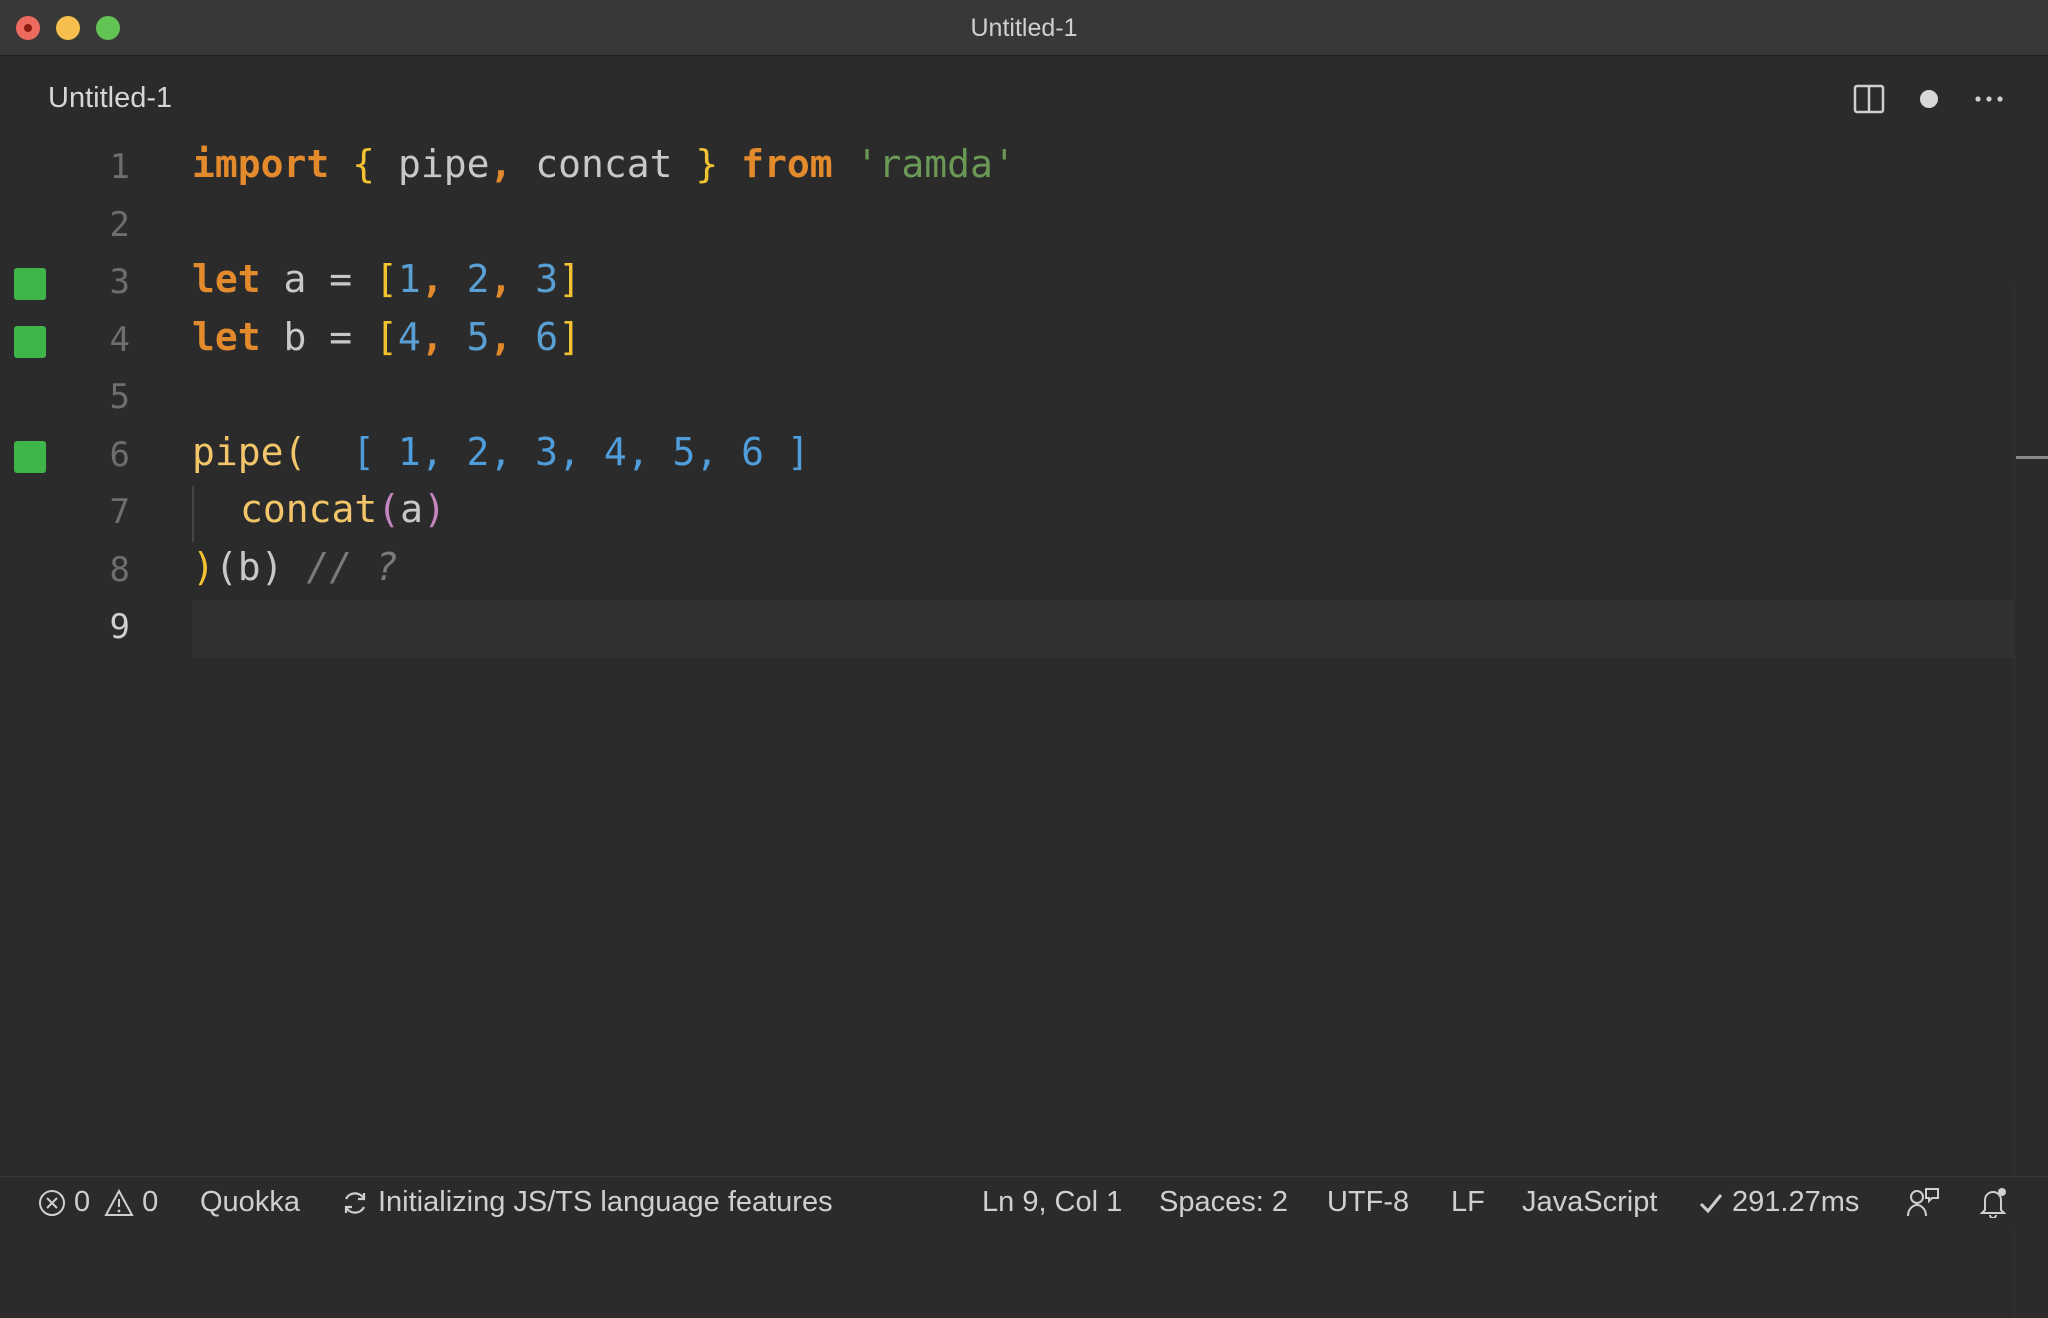  Describe the element at coordinates (309, 509) in the screenshot. I see `token-function-call: concat` at that location.